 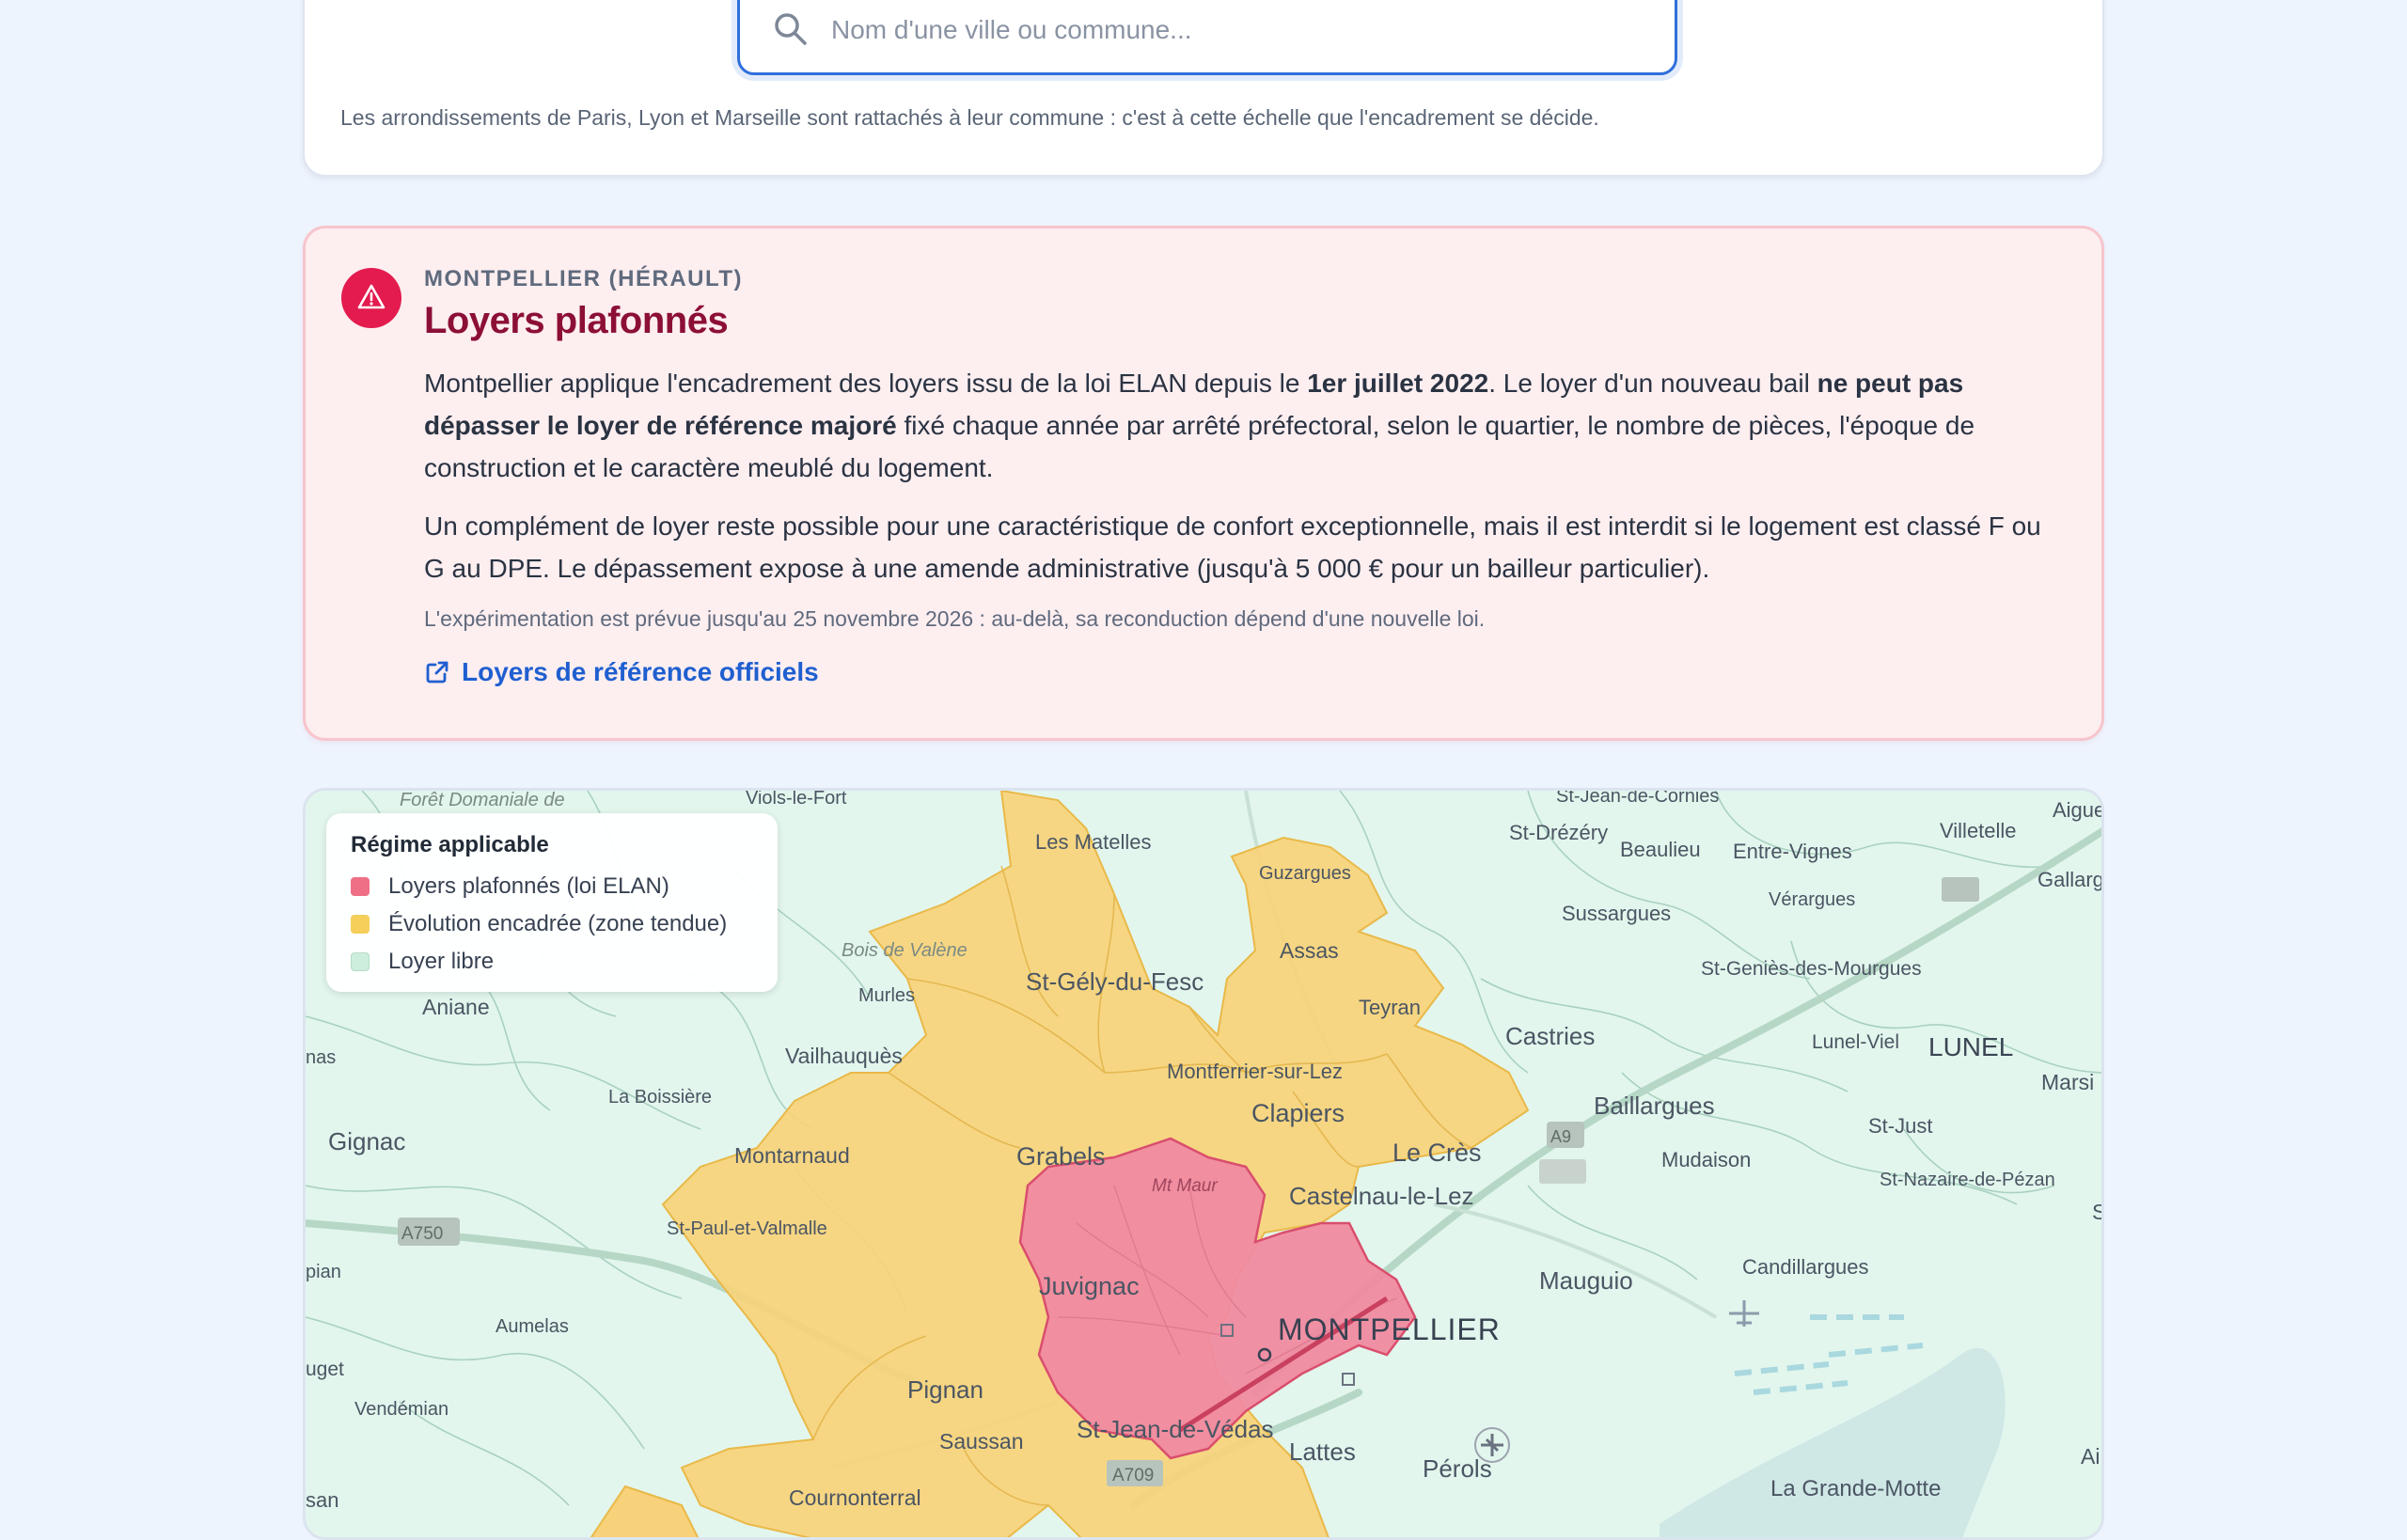 What do you see at coordinates (2067, 1082) in the screenshot?
I see `label-marsi: Marsi` at bounding box center [2067, 1082].